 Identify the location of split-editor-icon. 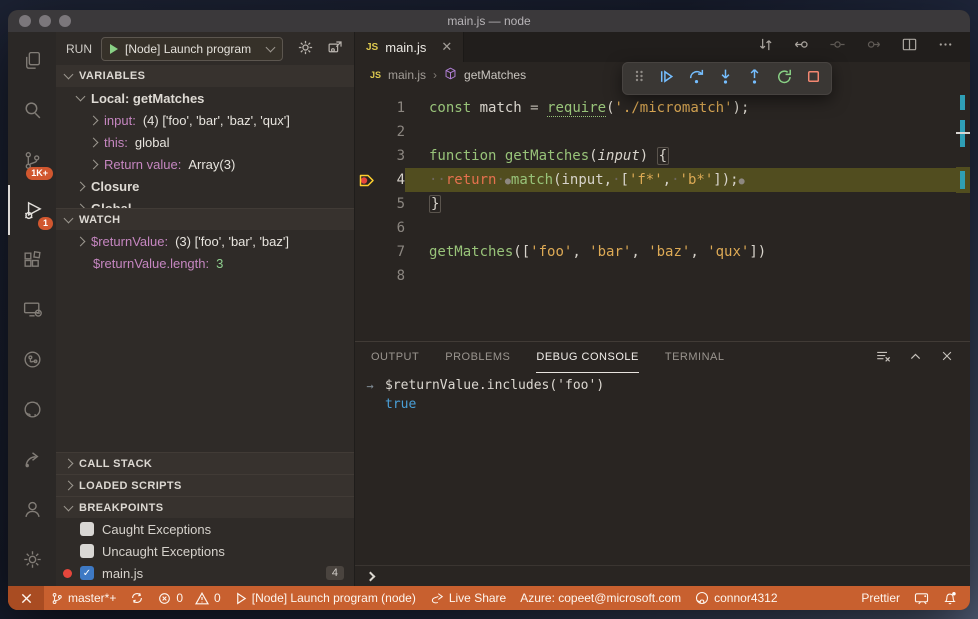
(909, 47).